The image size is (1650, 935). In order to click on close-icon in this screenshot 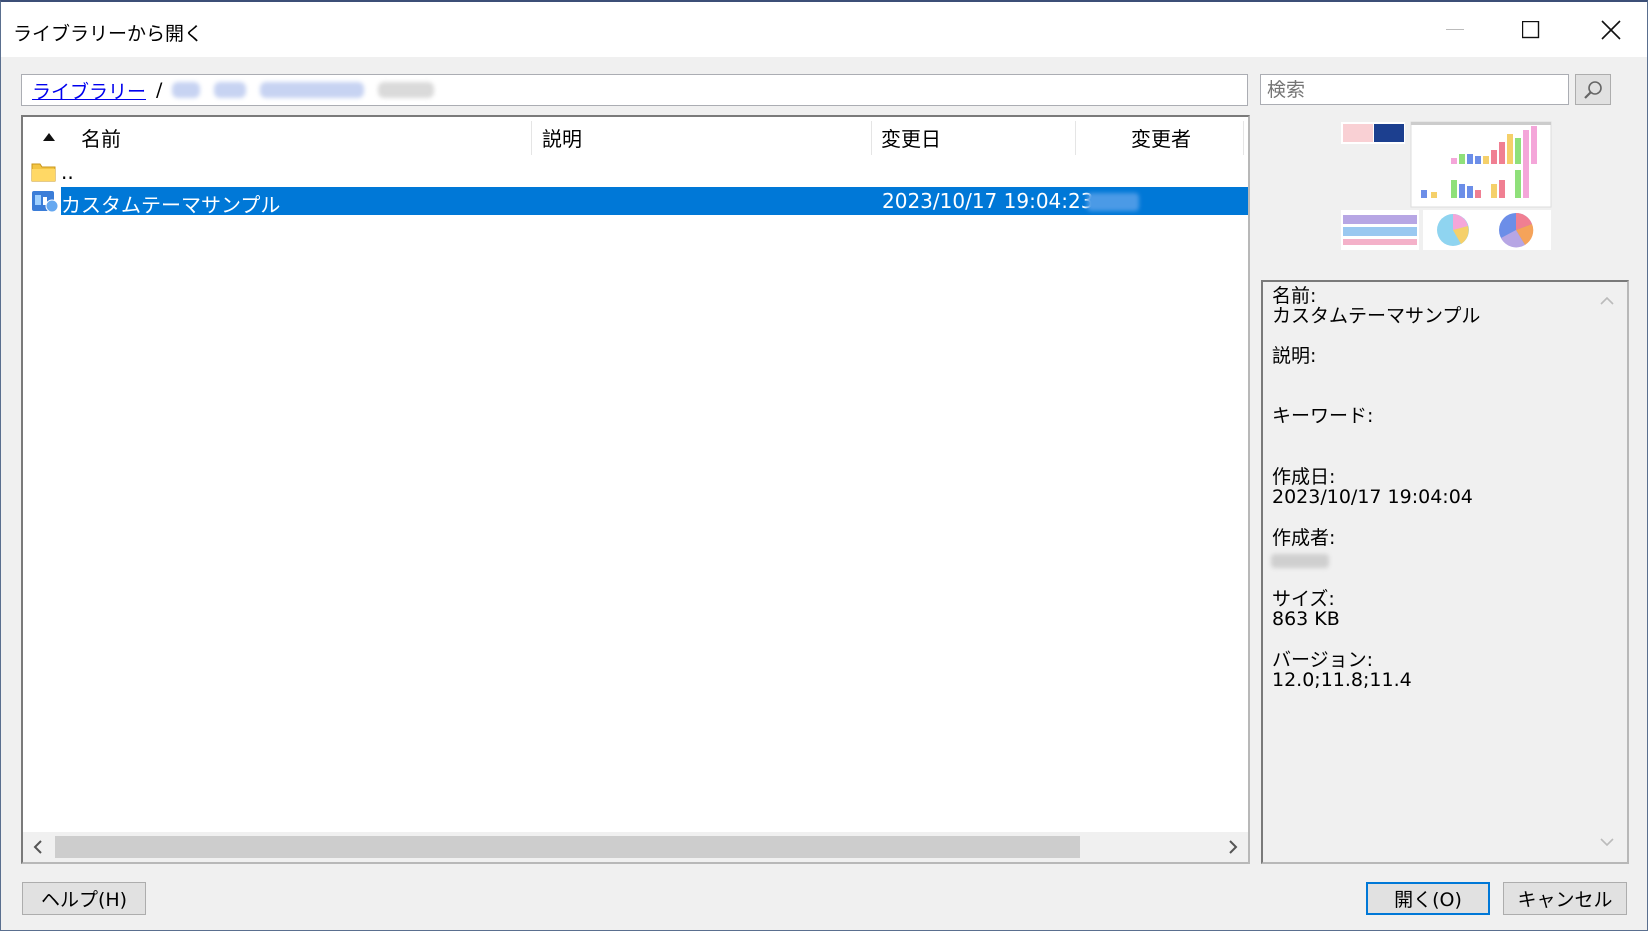, I will do `click(1611, 29)`.